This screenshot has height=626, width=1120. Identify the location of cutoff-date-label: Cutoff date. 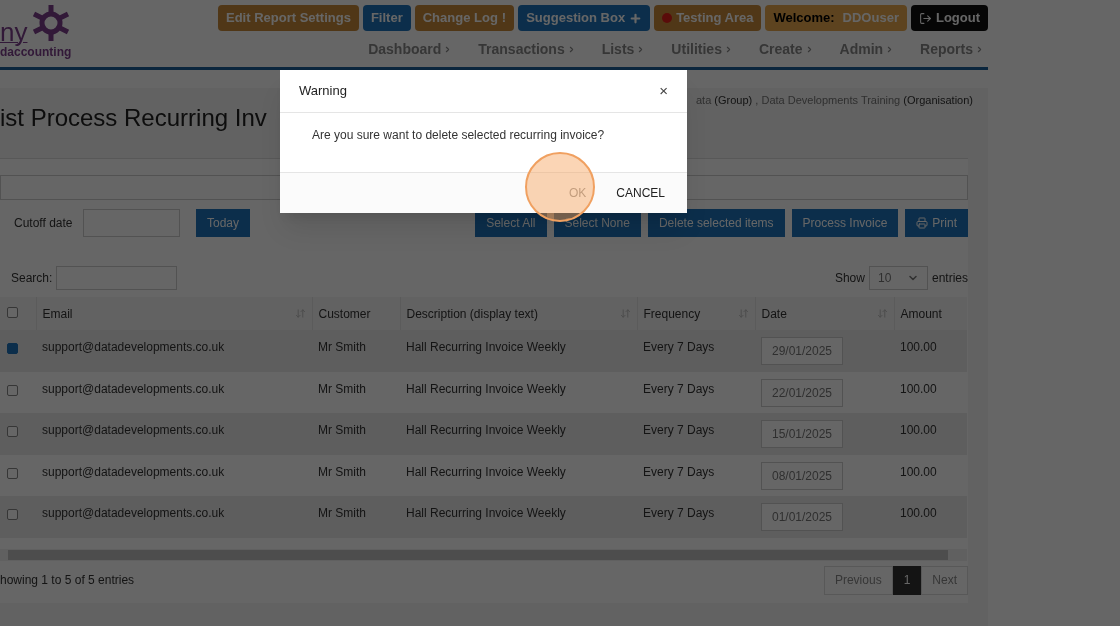
(44, 223).